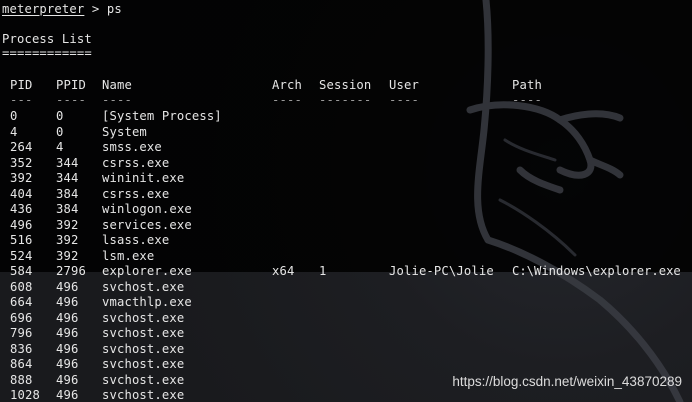 The height and width of the screenshot is (402, 692). I want to click on prompt-line: meterpreter > ps, so click(62, 10).